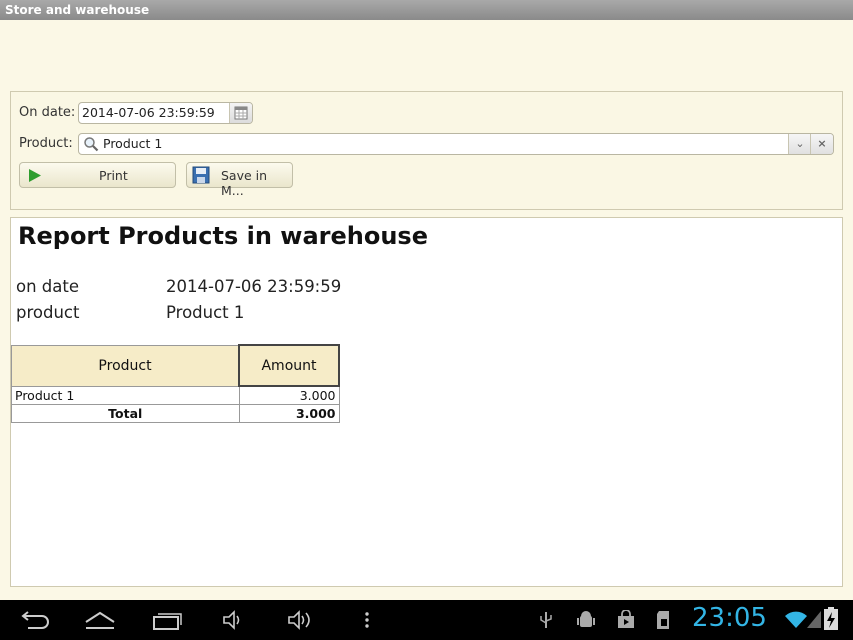 This screenshot has height=640, width=853. I want to click on print-label: Print, so click(113, 175).